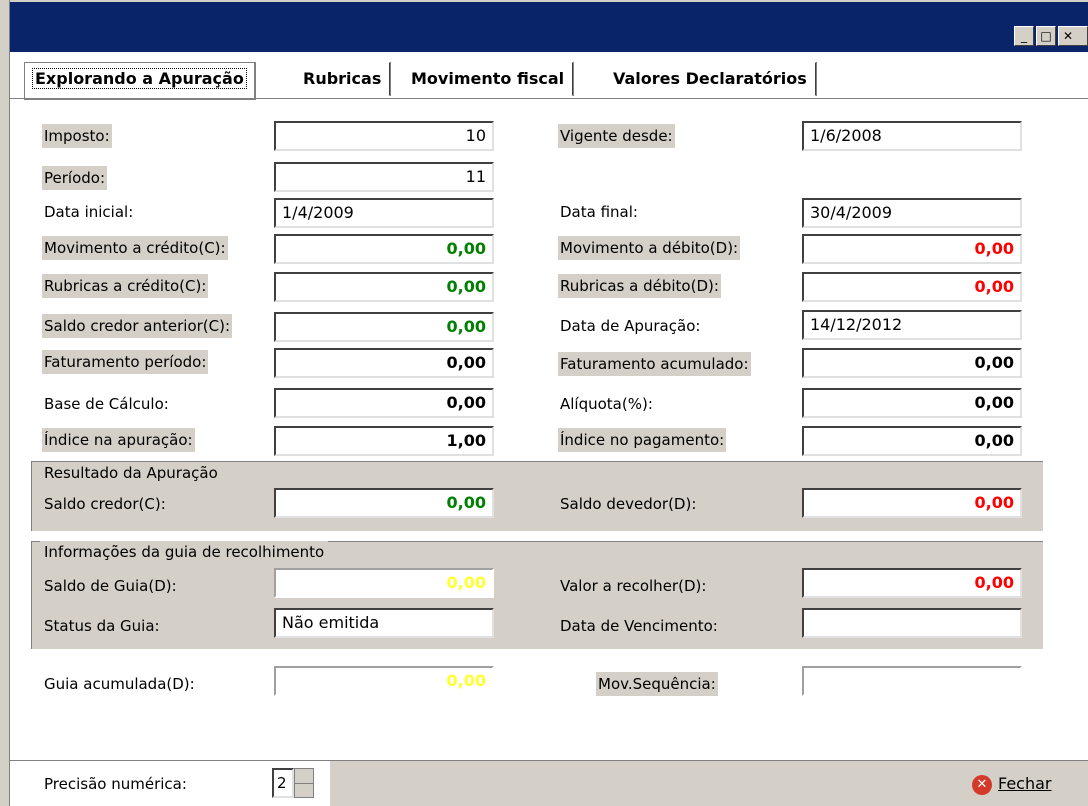 The height and width of the screenshot is (806, 1088). I want to click on mov-credito-label: Movimento a crédito(C):, so click(135, 248).